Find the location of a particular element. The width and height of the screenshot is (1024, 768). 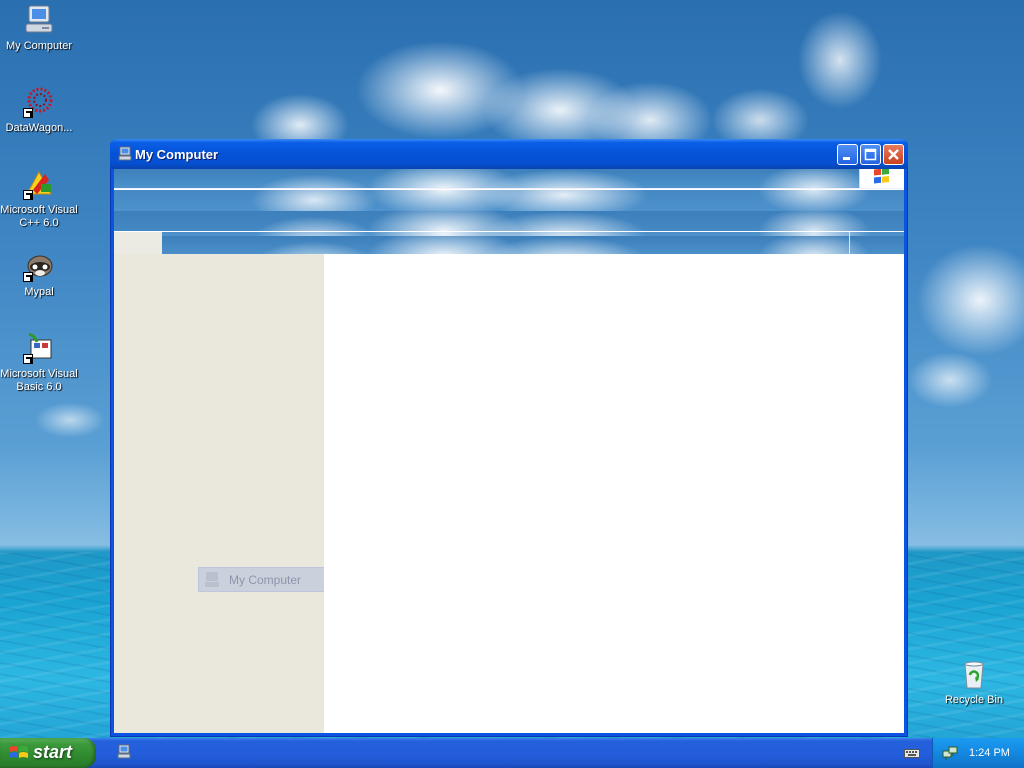

desktop-icon-my-computer: My Computer is located at coordinates (39, 28).